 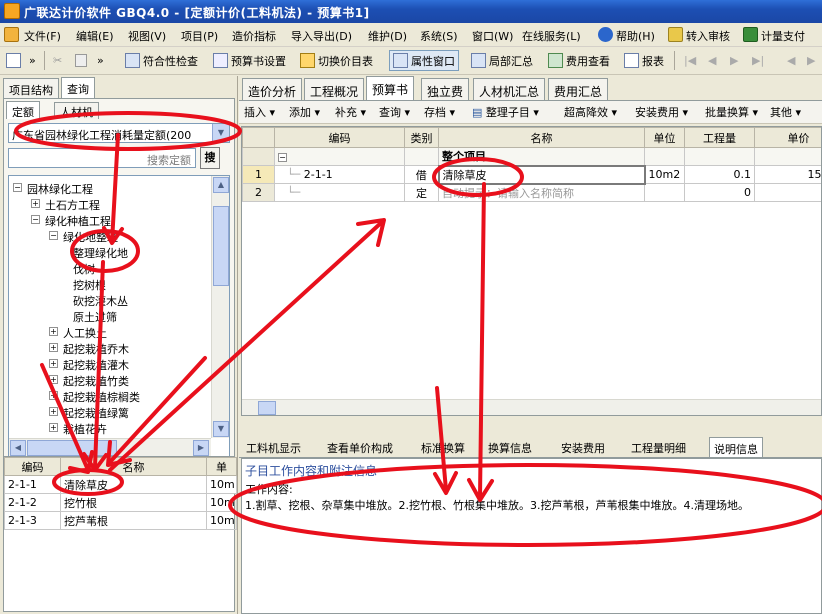 I want to click on scroll-thumb, so click(x=221, y=246).